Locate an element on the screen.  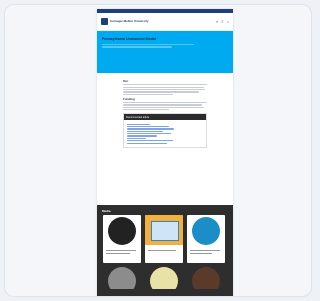
search-icon: ⌕ is located at coordinates (217, 21).